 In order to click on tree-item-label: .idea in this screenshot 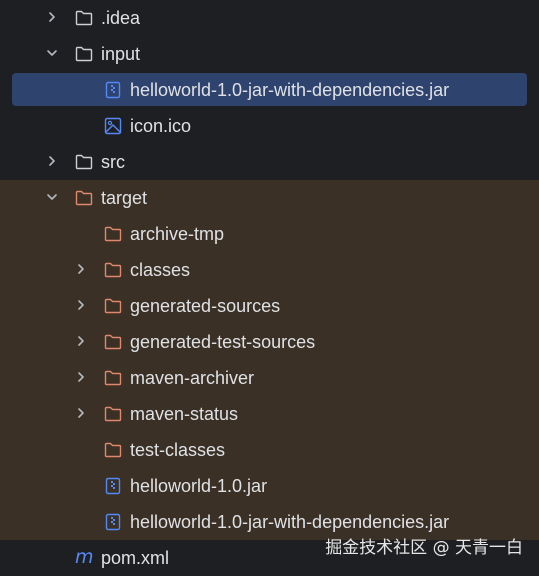, I will do `click(121, 18)`.